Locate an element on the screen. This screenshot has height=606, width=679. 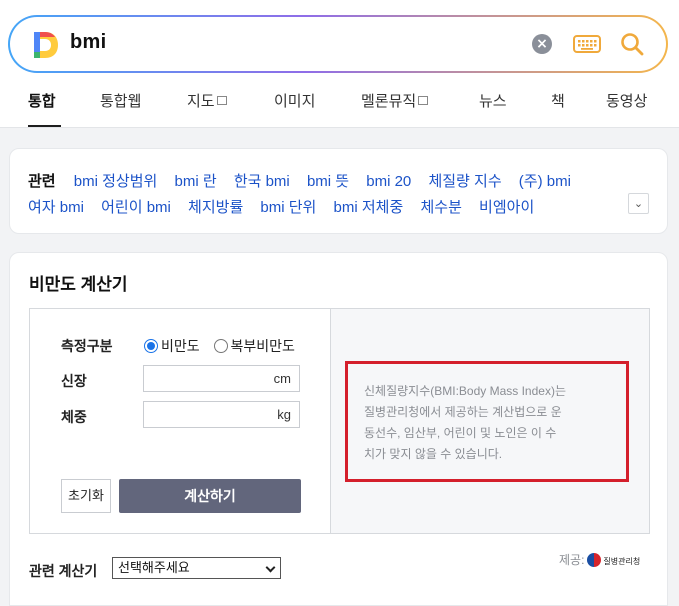
search-tabs: 통합 통합웹 지도 이미지 멜론뮤직 뉴스 책 동영상 is located at coordinates (339, 109).